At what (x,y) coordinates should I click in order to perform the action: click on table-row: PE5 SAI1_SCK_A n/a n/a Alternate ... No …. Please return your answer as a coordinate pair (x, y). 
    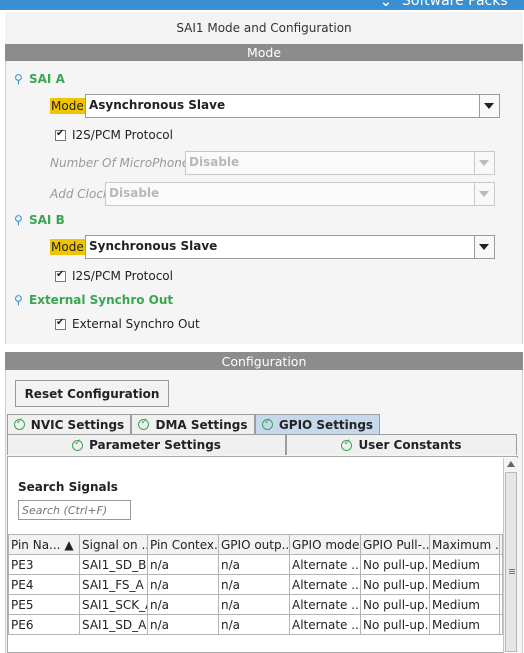
    Looking at the image, I should click on (255, 604).